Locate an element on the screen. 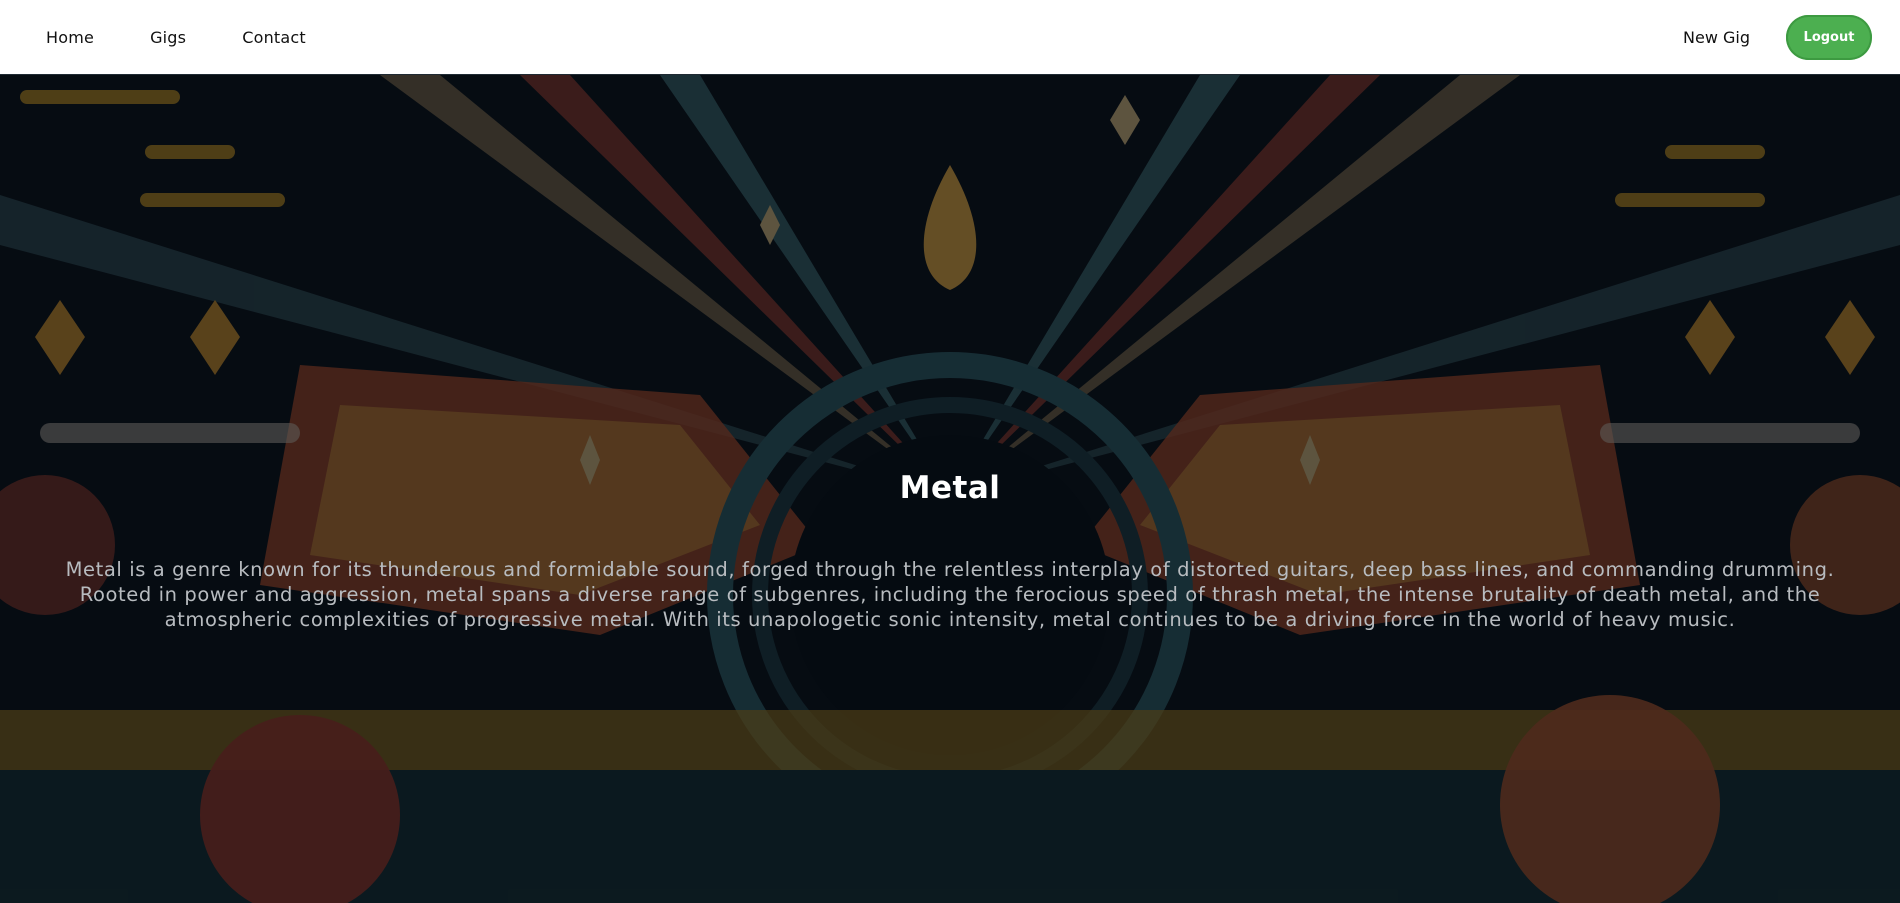  nav-links: Home Gigs Contact is located at coordinates (204, 37).